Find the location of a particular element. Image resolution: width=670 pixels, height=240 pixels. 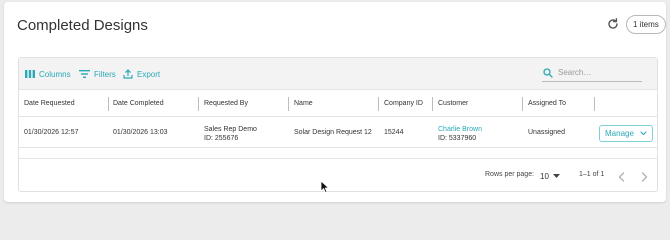

search-input is located at coordinates (595, 72).